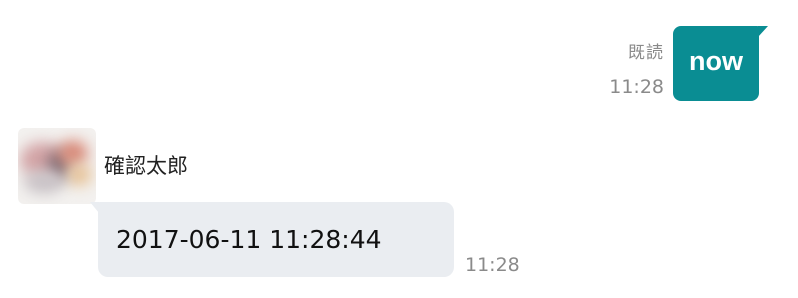 Image resolution: width=798 pixels, height=298 pixels. I want to click on sender-name: 確認太郎, so click(146, 166).